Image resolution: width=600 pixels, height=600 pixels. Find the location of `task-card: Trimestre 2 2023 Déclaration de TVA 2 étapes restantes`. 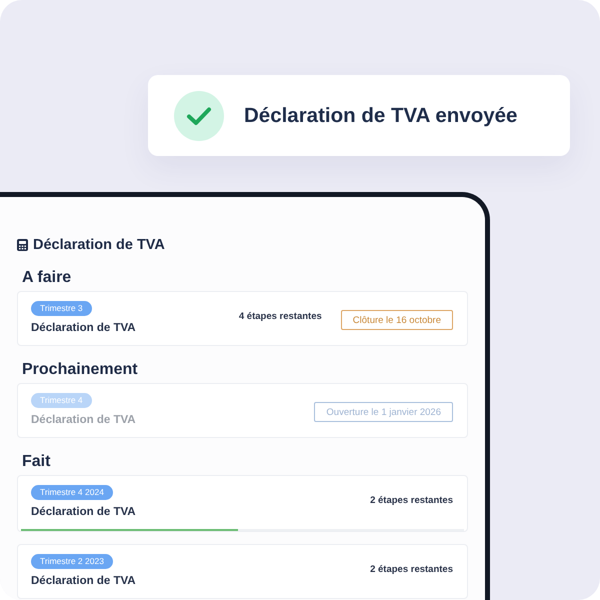

task-card: Trimestre 2 2023 Déclaration de TVA 2 étapes restantes is located at coordinates (242, 571).